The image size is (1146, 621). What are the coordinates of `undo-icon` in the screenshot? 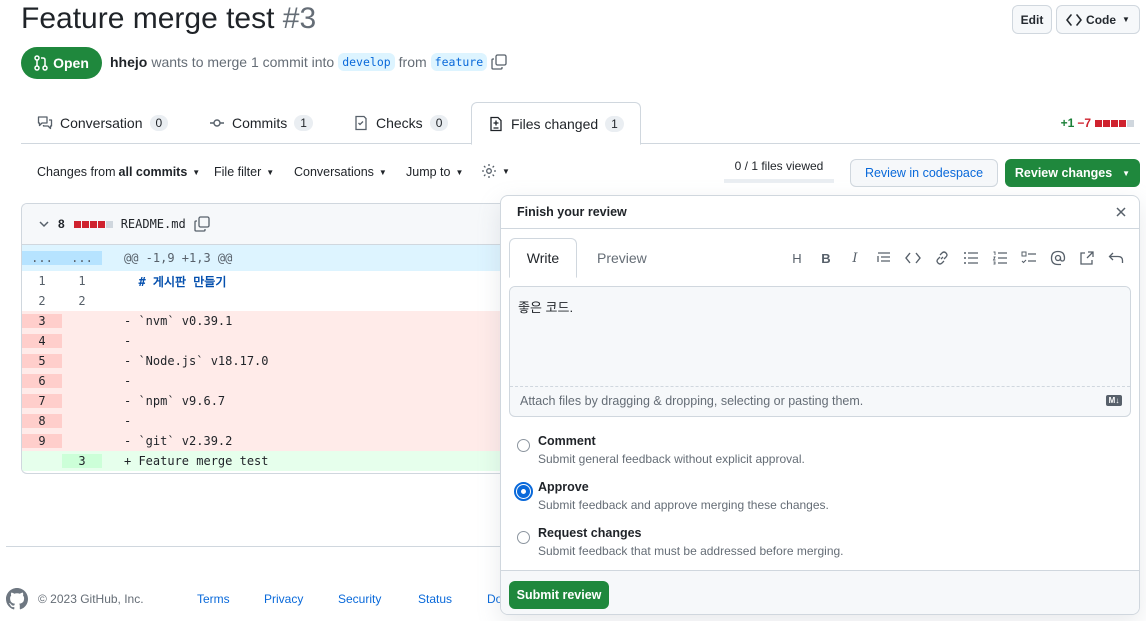 It's located at (1116, 258).